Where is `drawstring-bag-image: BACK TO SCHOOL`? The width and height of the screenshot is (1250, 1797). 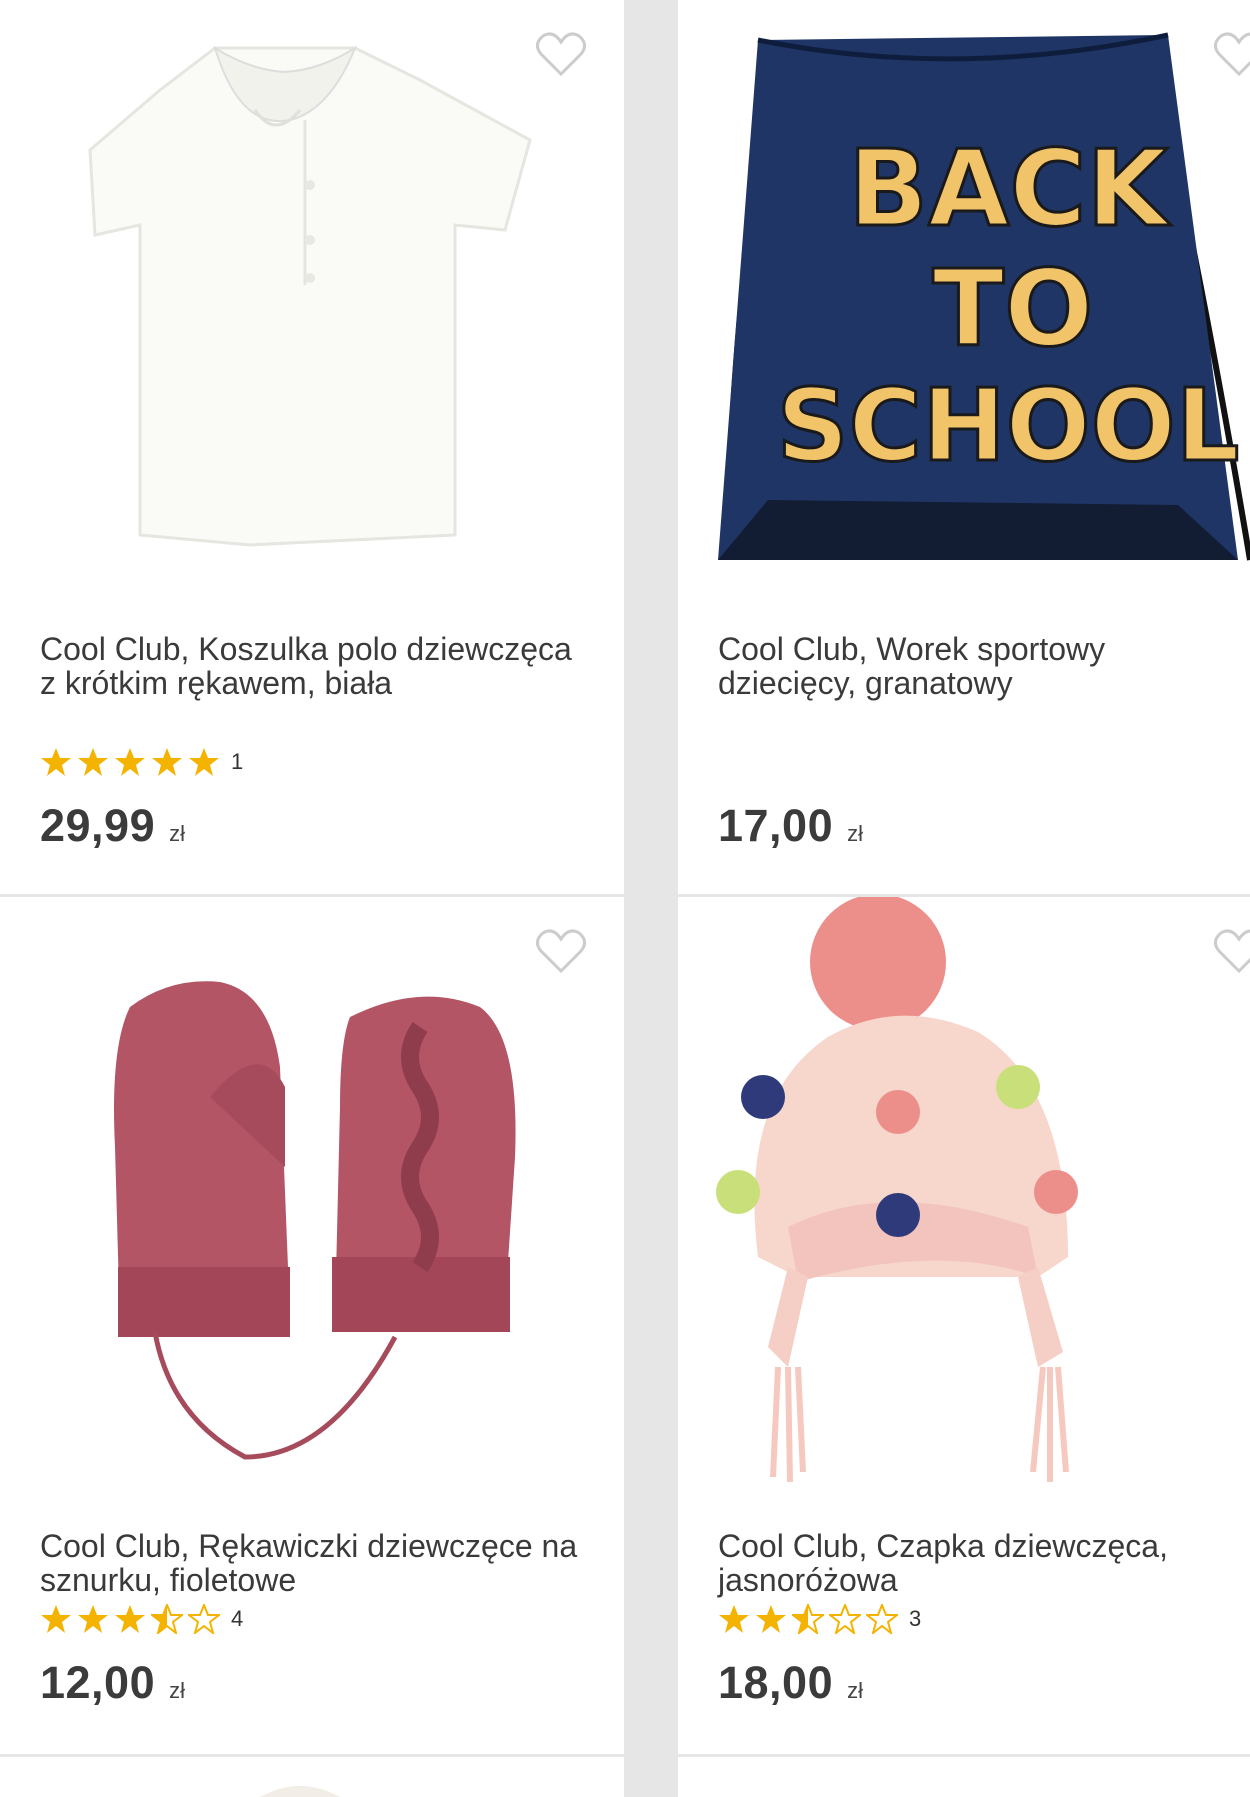 drawstring-bag-image: BACK TO SCHOOL is located at coordinates (984, 296).